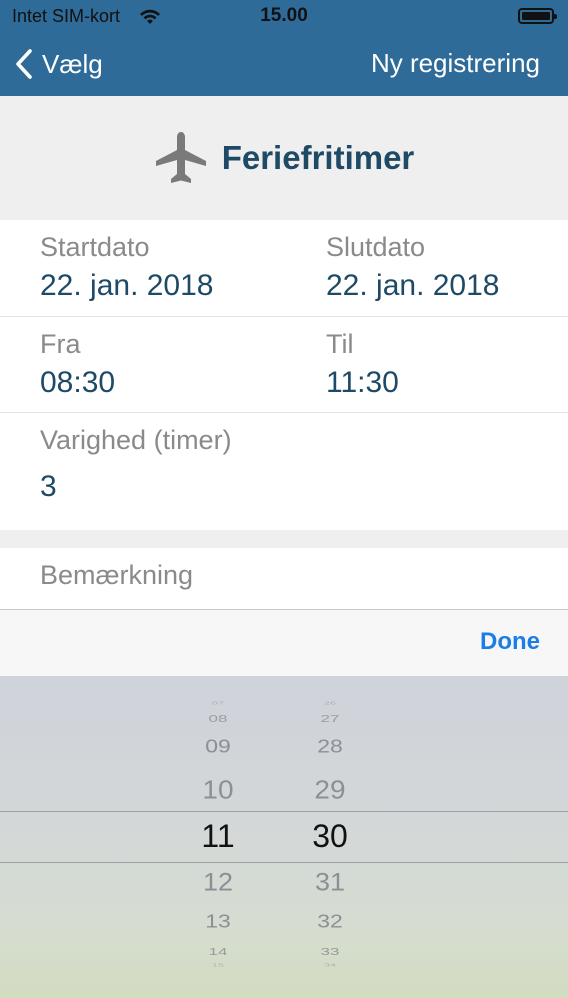 The image size is (568, 998). What do you see at coordinates (48, 486) in the screenshot?
I see `duration-value: 3` at bounding box center [48, 486].